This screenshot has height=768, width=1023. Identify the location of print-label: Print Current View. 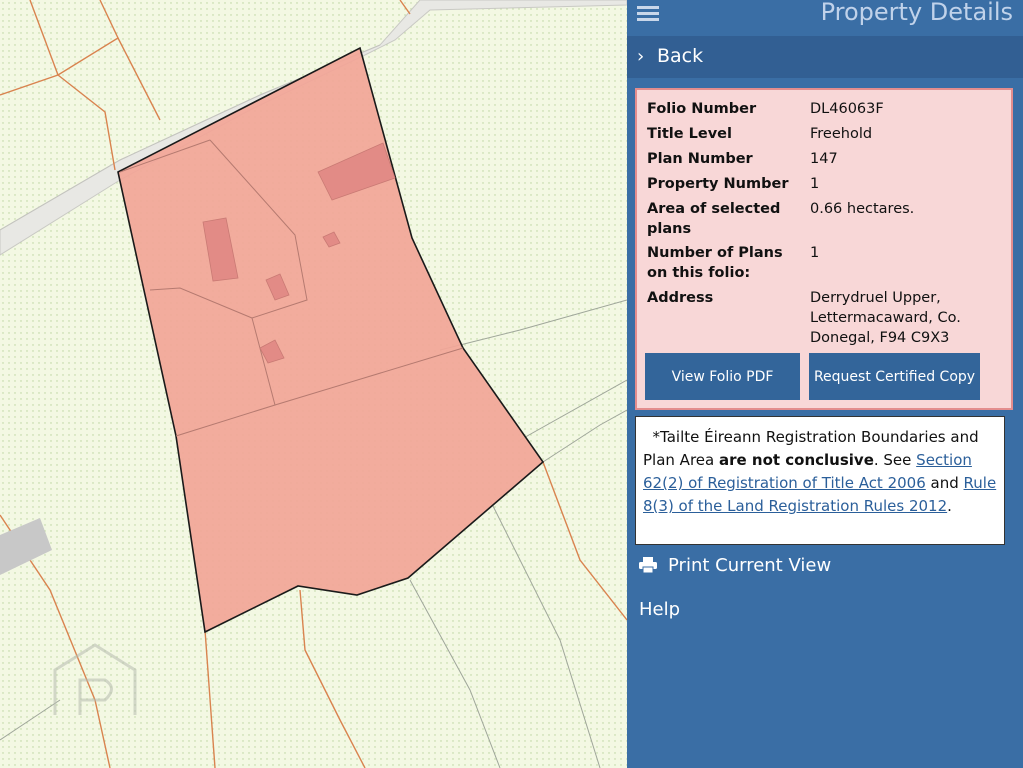
(750, 565).